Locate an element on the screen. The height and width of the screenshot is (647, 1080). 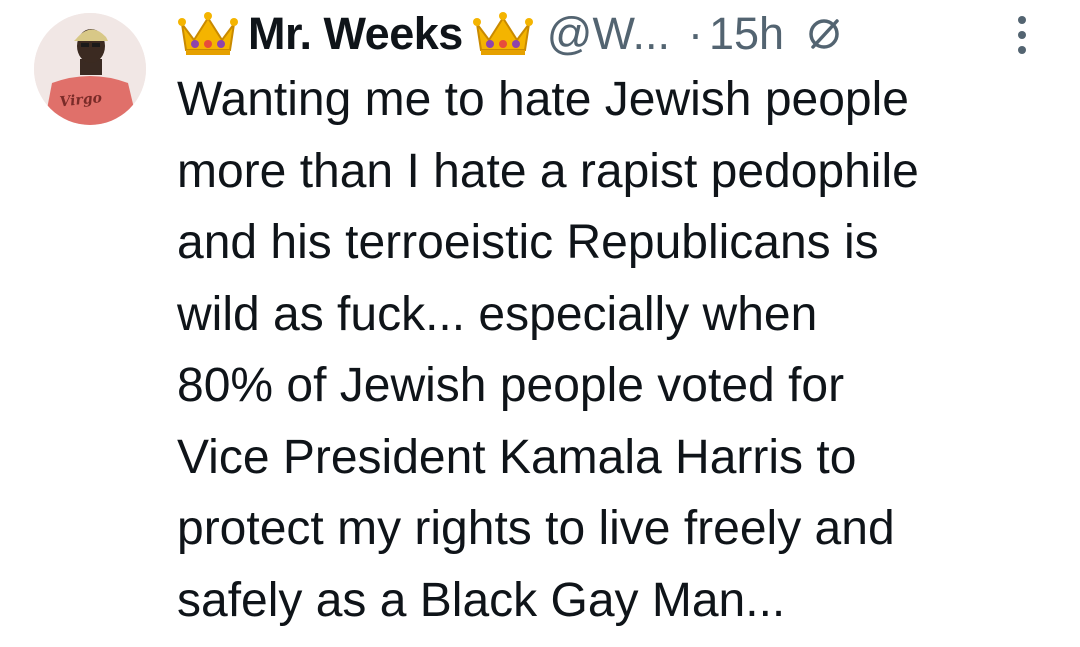
more-options-icon is located at coordinates (1022, 35).